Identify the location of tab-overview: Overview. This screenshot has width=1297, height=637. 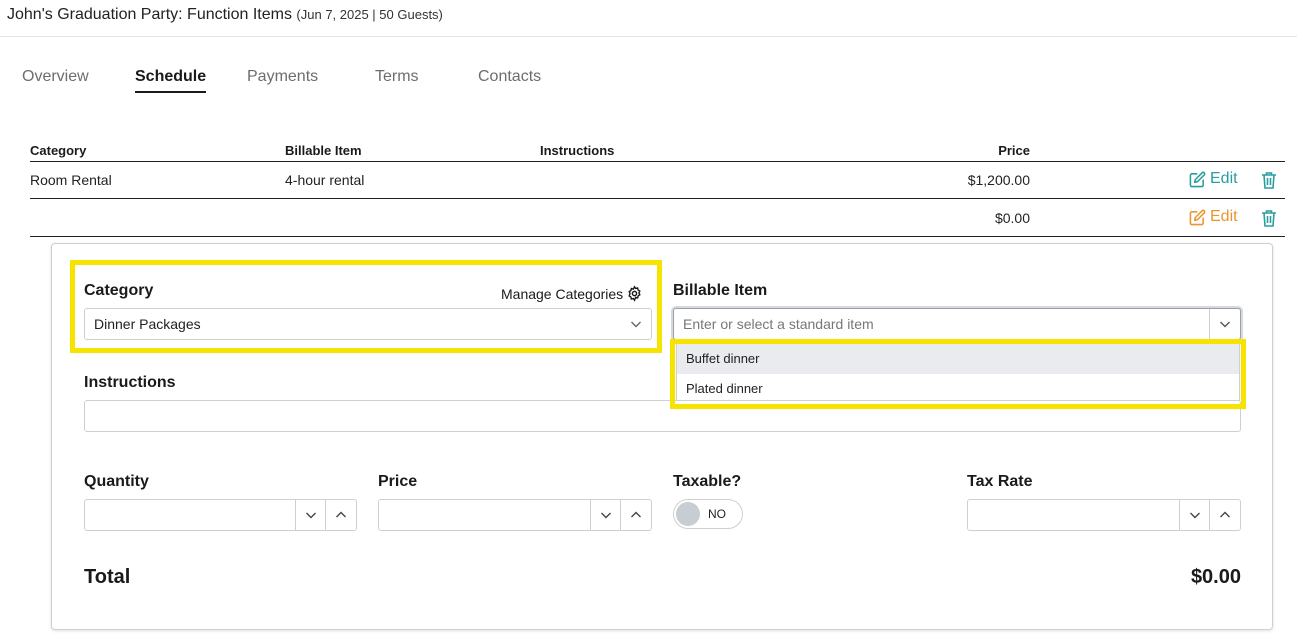
(55, 79).